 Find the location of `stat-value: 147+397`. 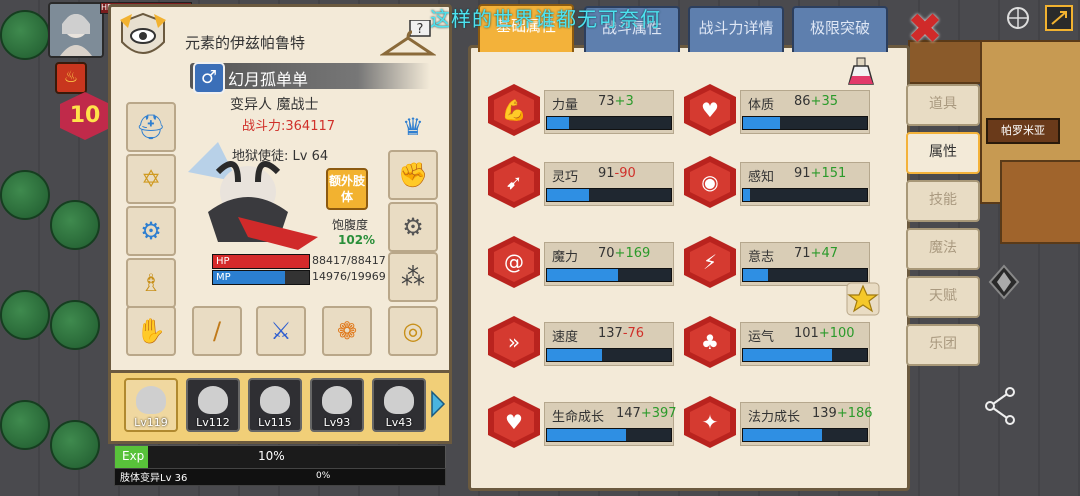

stat-value: 147+397 is located at coordinates (646, 413).